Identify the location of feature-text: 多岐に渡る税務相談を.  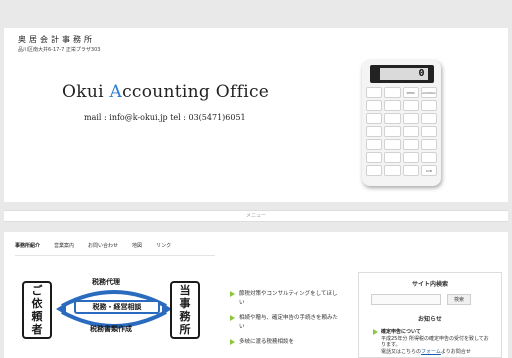
(267, 342).